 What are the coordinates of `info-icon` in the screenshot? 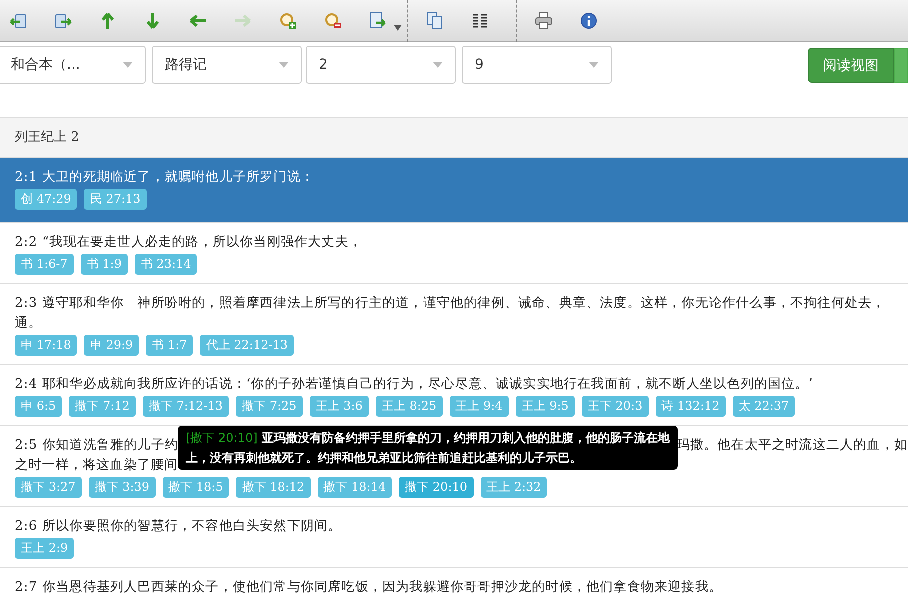 It's located at (589, 21).